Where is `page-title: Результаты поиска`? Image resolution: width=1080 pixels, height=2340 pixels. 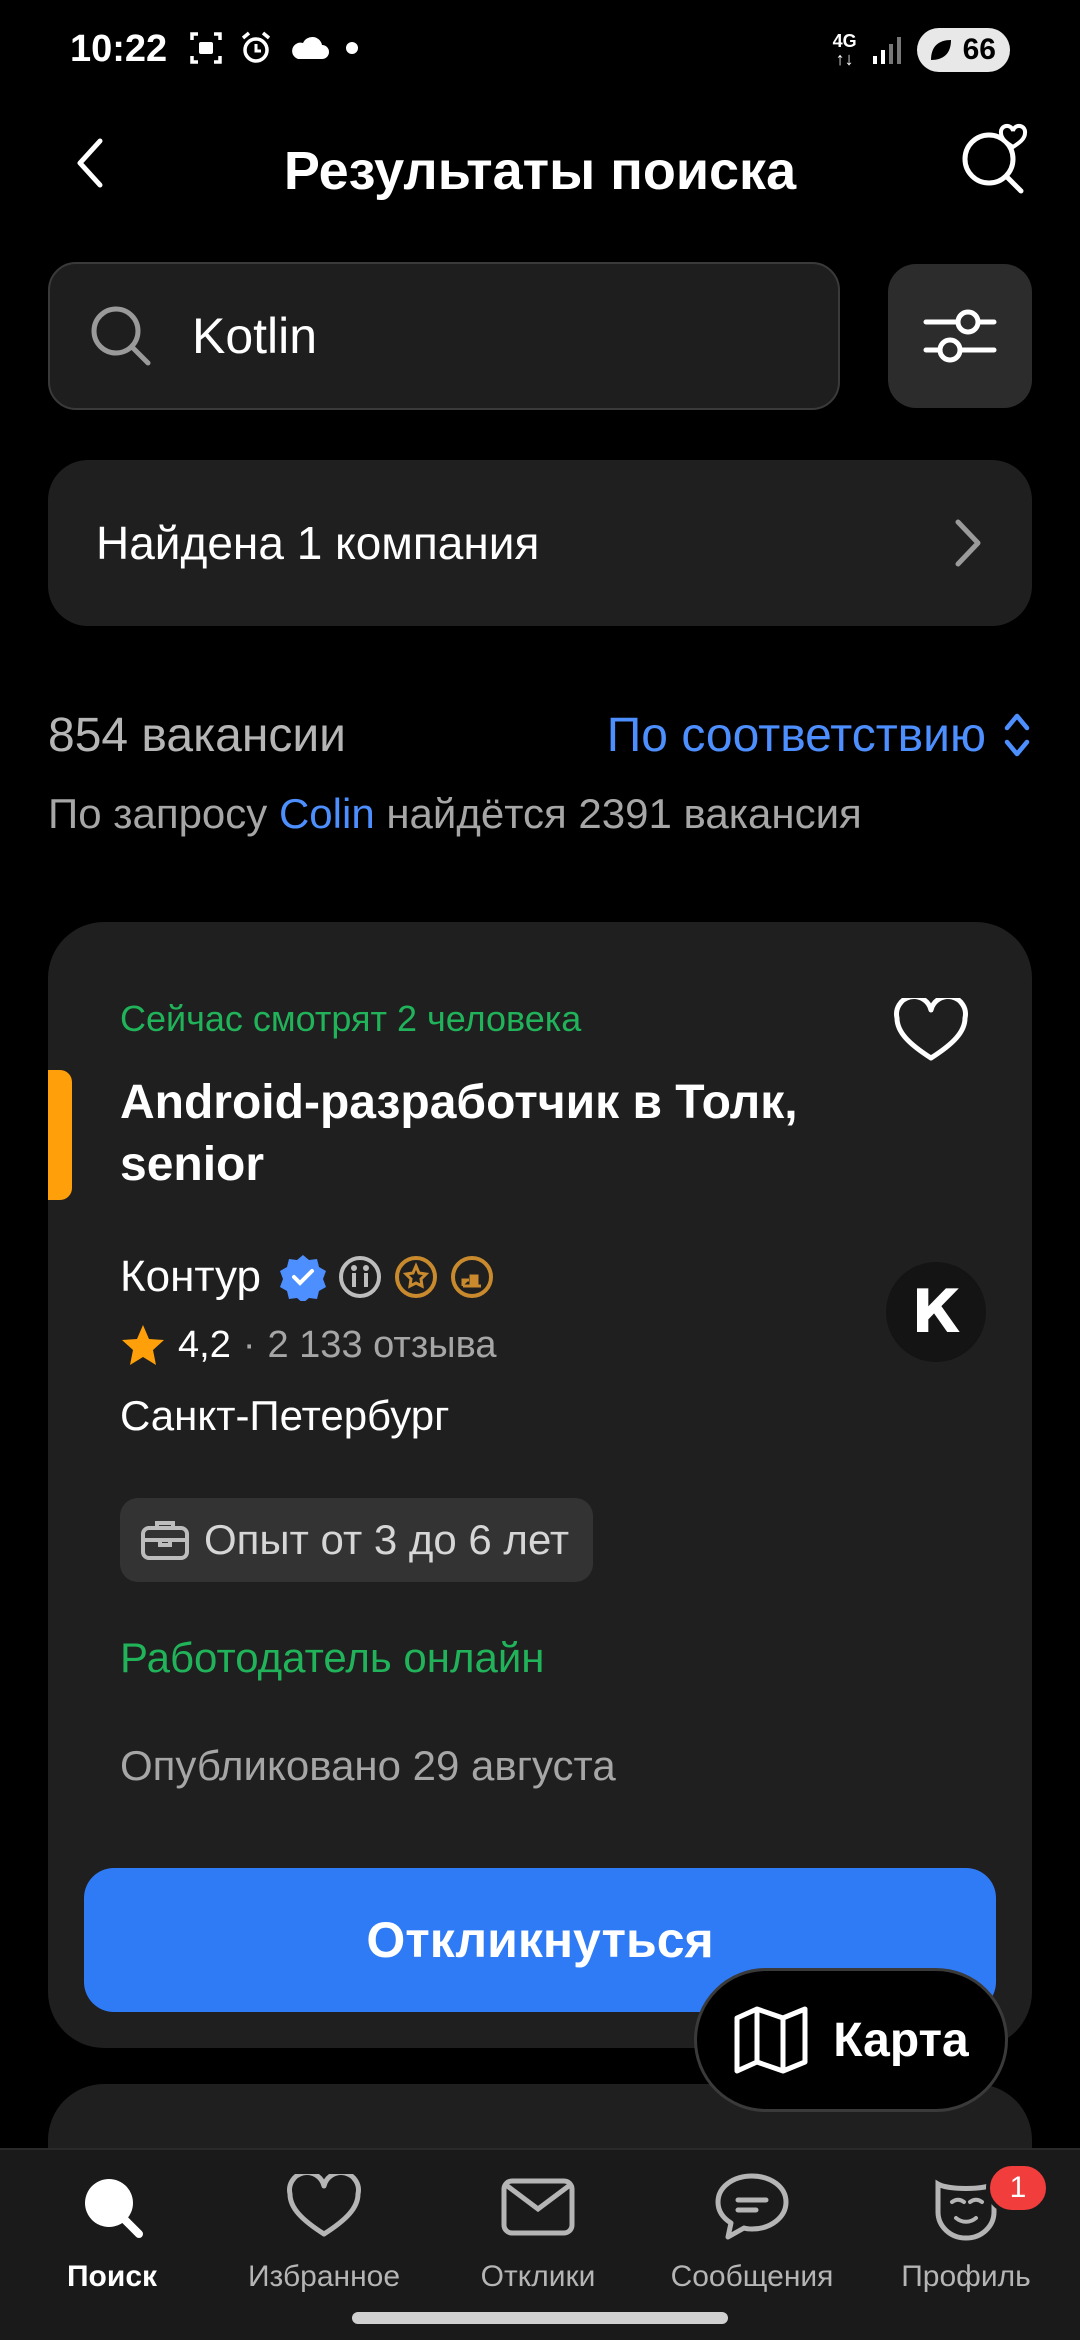
page-title: Результаты поиска is located at coordinates (540, 171).